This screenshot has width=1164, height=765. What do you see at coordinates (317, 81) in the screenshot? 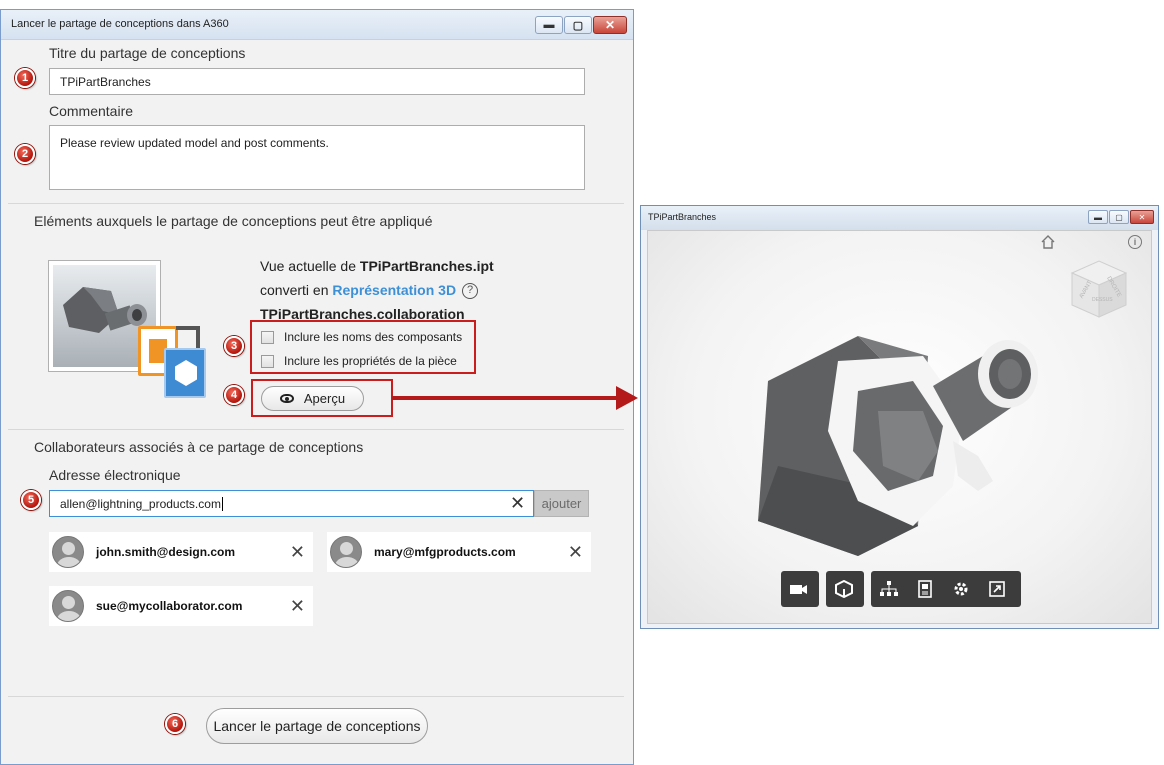
I see `design-title-input: TPiPartBranches` at bounding box center [317, 81].